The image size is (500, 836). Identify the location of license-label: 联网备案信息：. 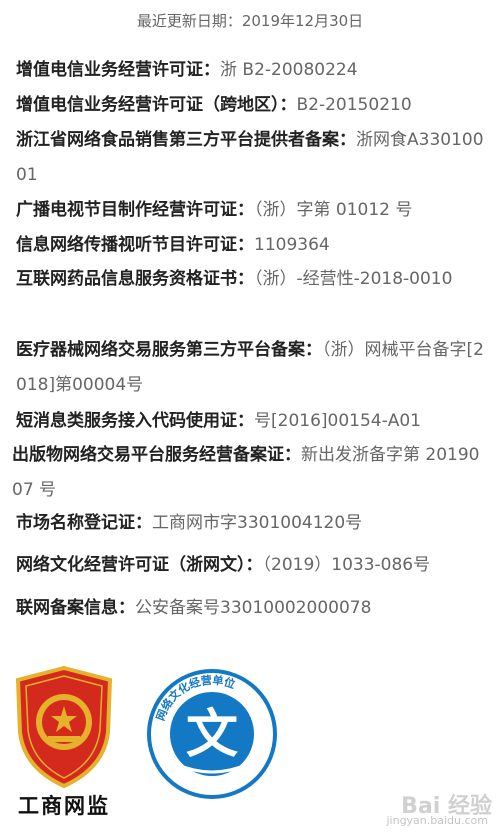
(75, 608).